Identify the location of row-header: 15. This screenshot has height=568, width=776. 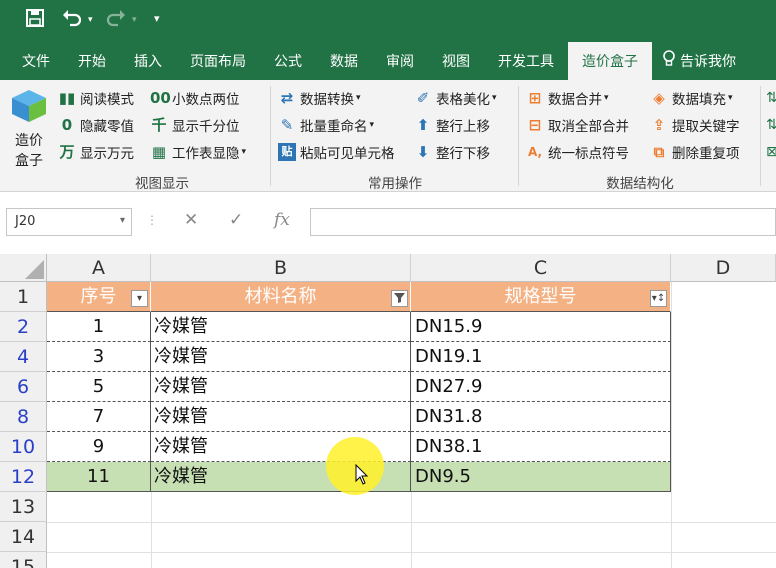
(23, 560).